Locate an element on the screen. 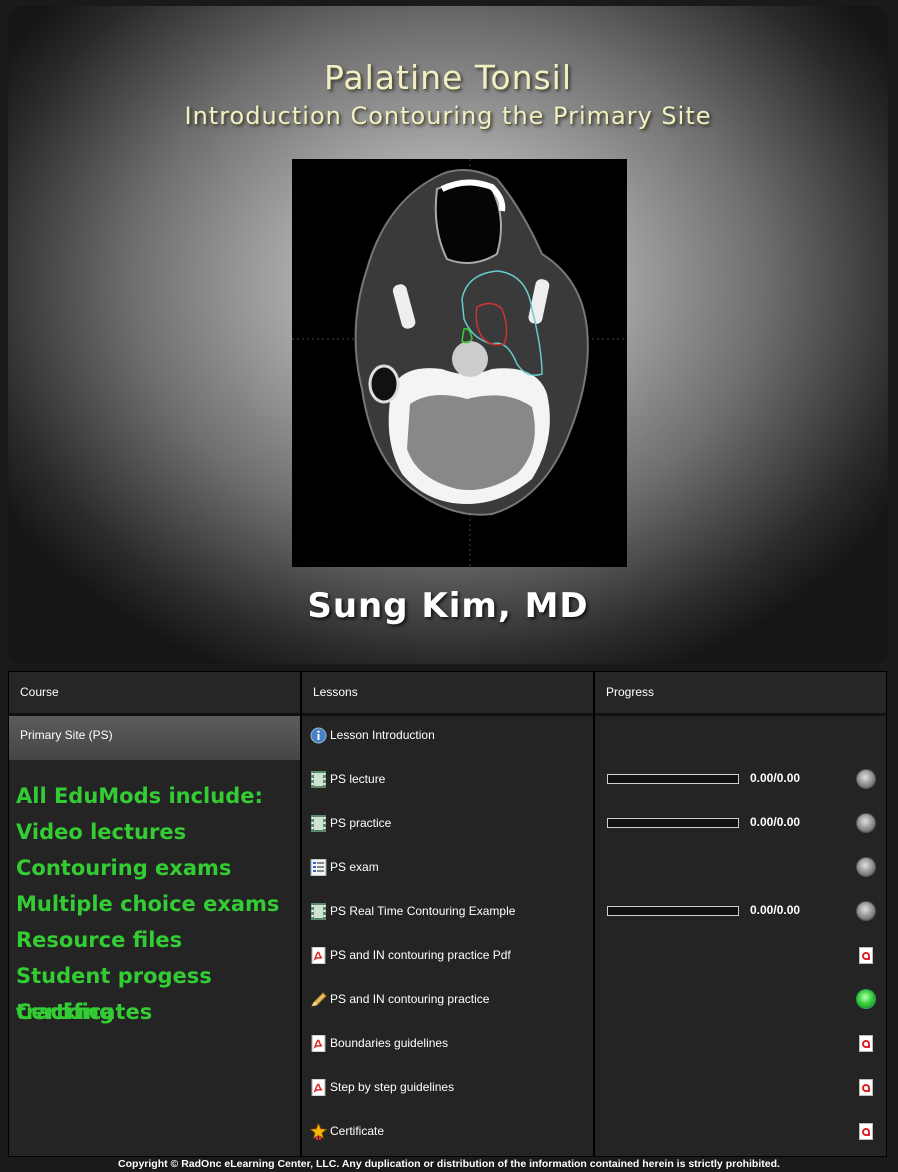  info-icon is located at coordinates (318, 735).